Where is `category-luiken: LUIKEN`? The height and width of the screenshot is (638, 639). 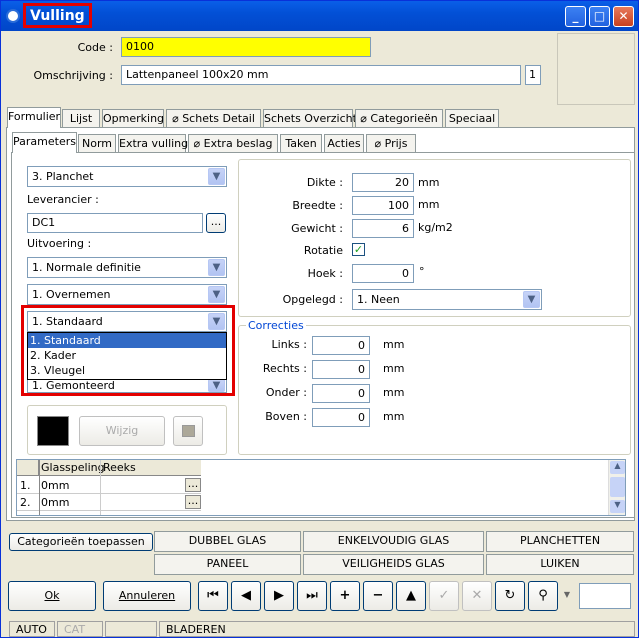 category-luiken: LUIKEN is located at coordinates (560, 564).